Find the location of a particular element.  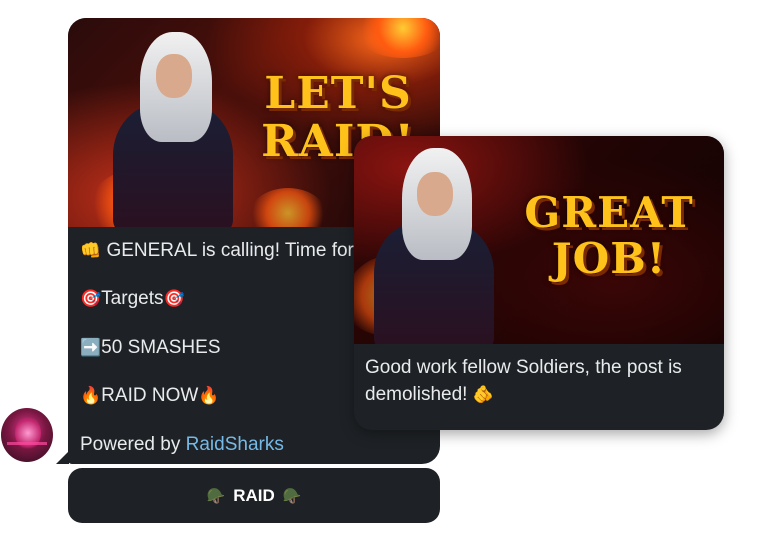

pointing-hand-icon: 🫵 is located at coordinates (483, 395).